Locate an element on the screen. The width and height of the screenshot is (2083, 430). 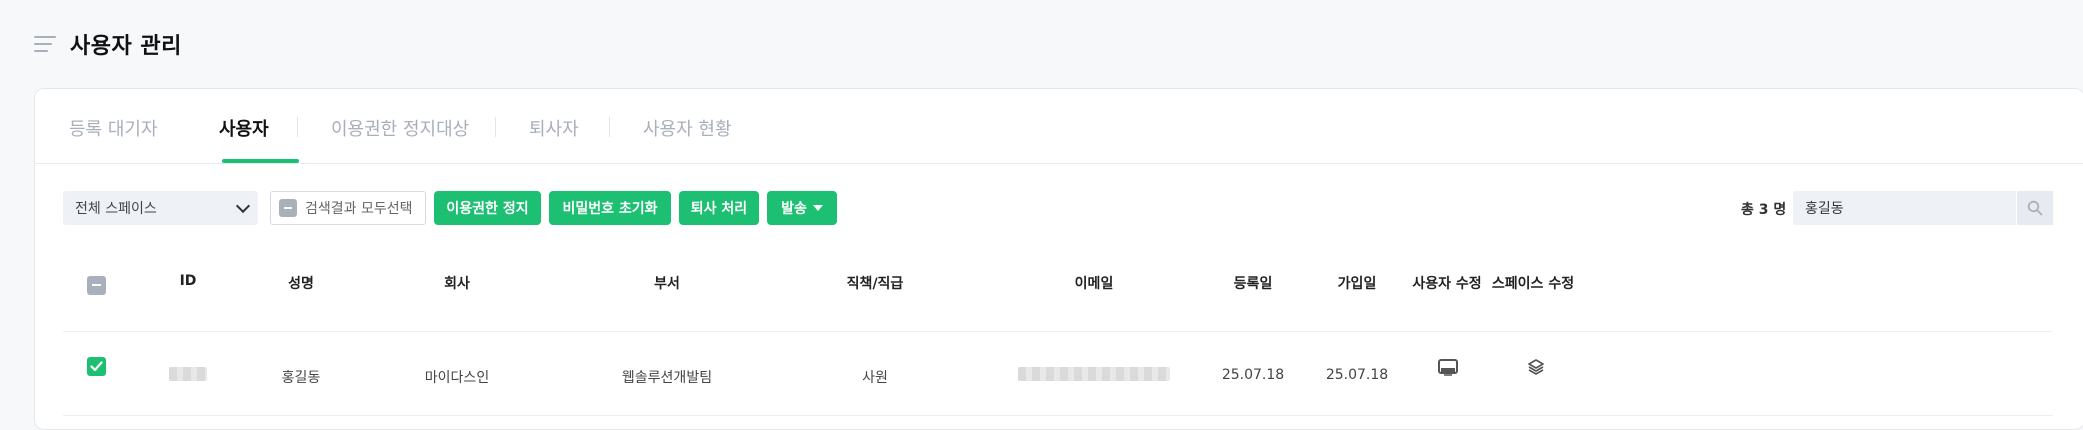
column-header-edit-space: 스페이스 수정 is located at coordinates (1533, 284).